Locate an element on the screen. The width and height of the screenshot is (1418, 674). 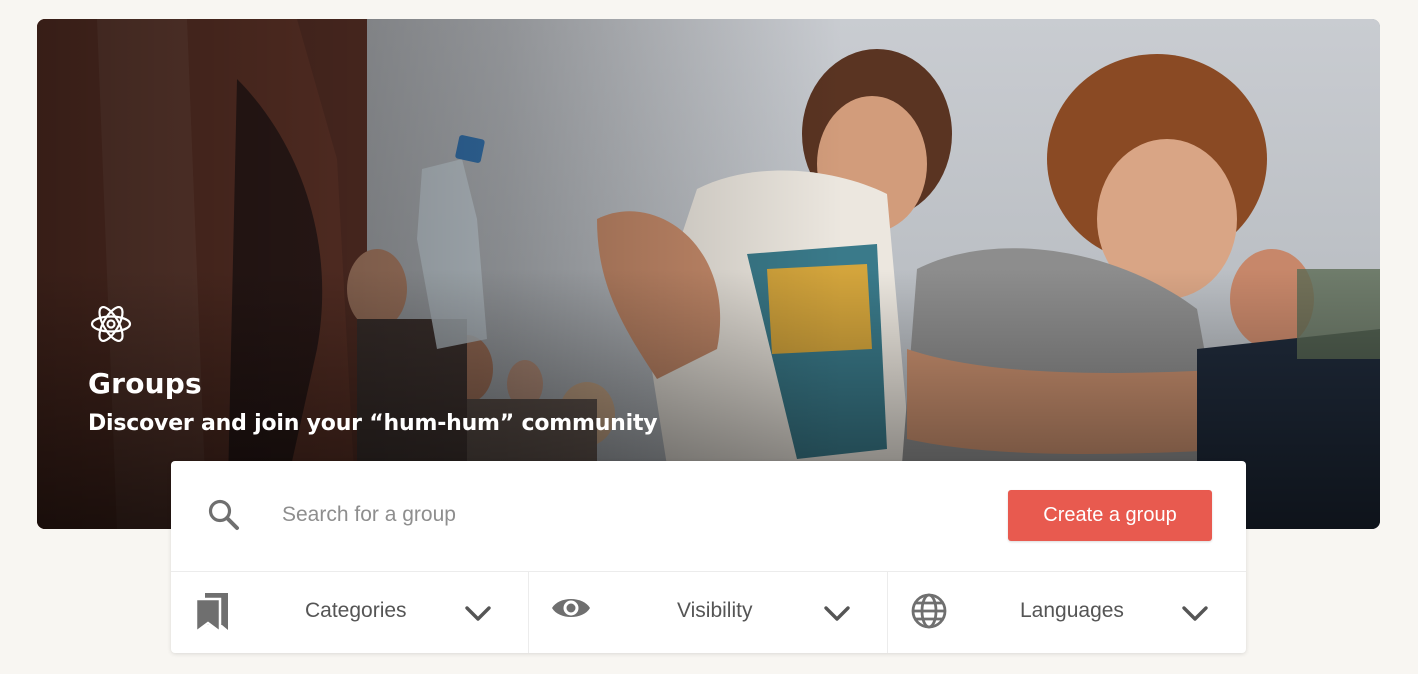
visibility-filter: Visibility is located at coordinates (707, 612).